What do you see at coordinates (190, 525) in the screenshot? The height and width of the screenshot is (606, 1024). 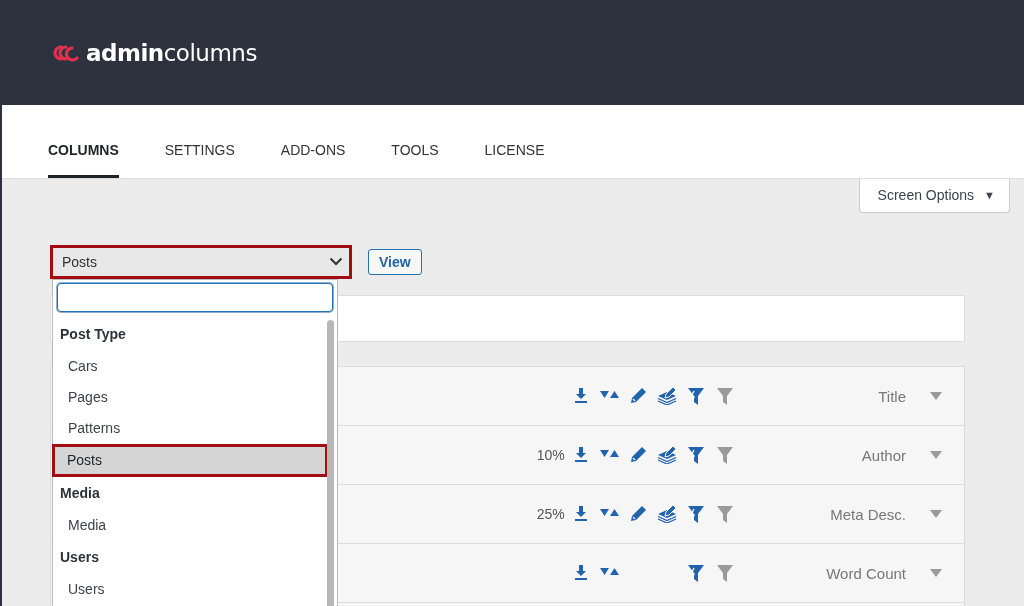 I see `dropdown-option: Media` at bounding box center [190, 525].